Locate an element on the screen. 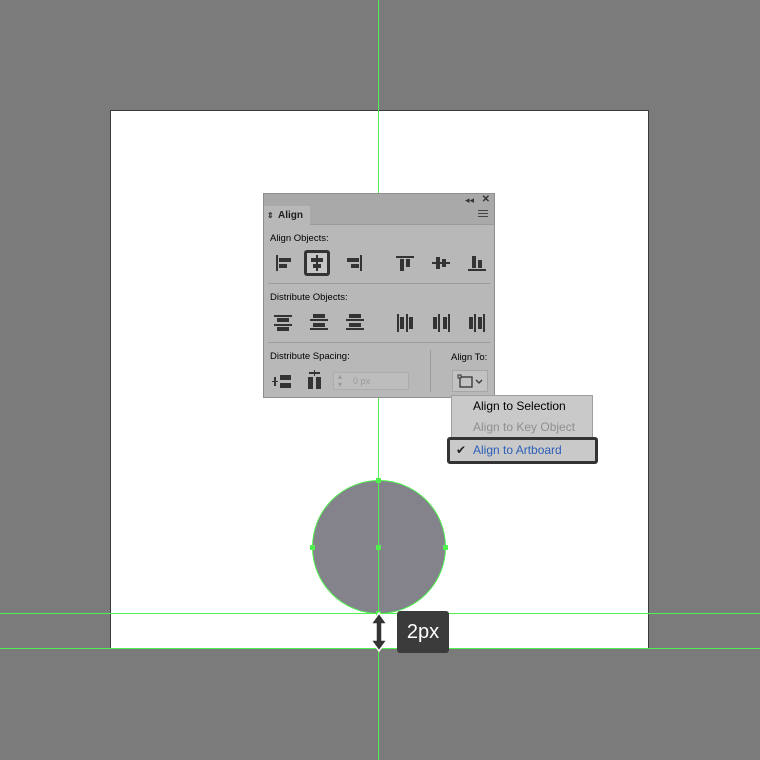 Image resolution: width=760 pixels, height=760 pixels. menu-item-align-to-selection: Align to Selection is located at coordinates (522, 406).